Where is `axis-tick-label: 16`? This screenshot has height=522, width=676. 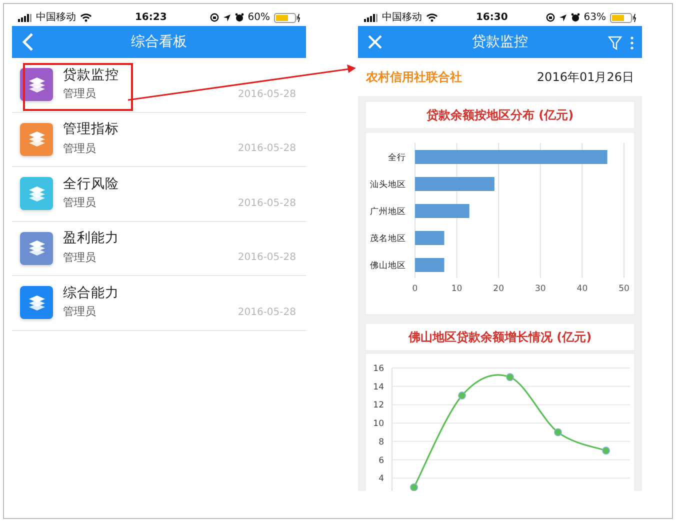 axis-tick-label: 16 is located at coordinates (378, 369).